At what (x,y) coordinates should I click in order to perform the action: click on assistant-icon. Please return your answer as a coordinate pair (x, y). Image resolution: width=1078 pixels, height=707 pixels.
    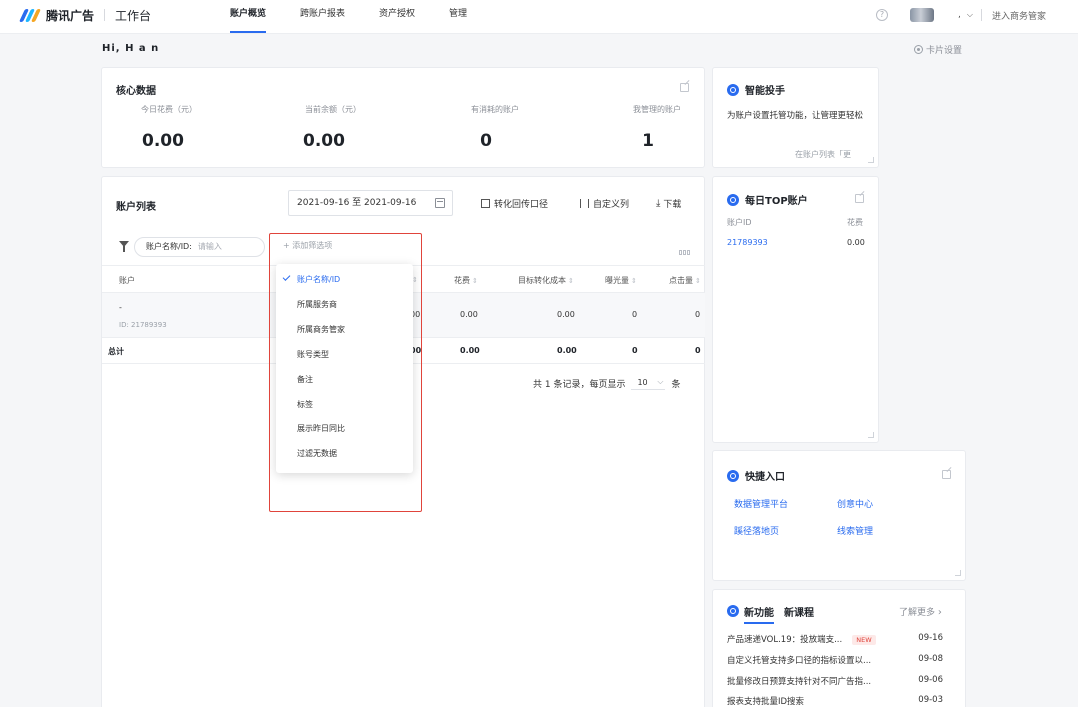
    Looking at the image, I should click on (733, 89).